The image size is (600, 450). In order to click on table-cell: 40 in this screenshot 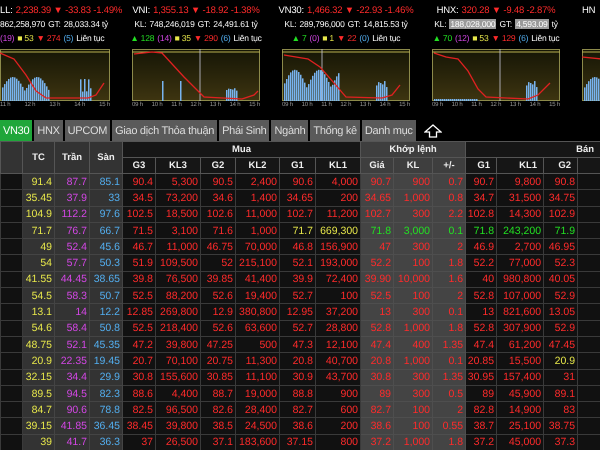, I will do `click(481, 279)`.